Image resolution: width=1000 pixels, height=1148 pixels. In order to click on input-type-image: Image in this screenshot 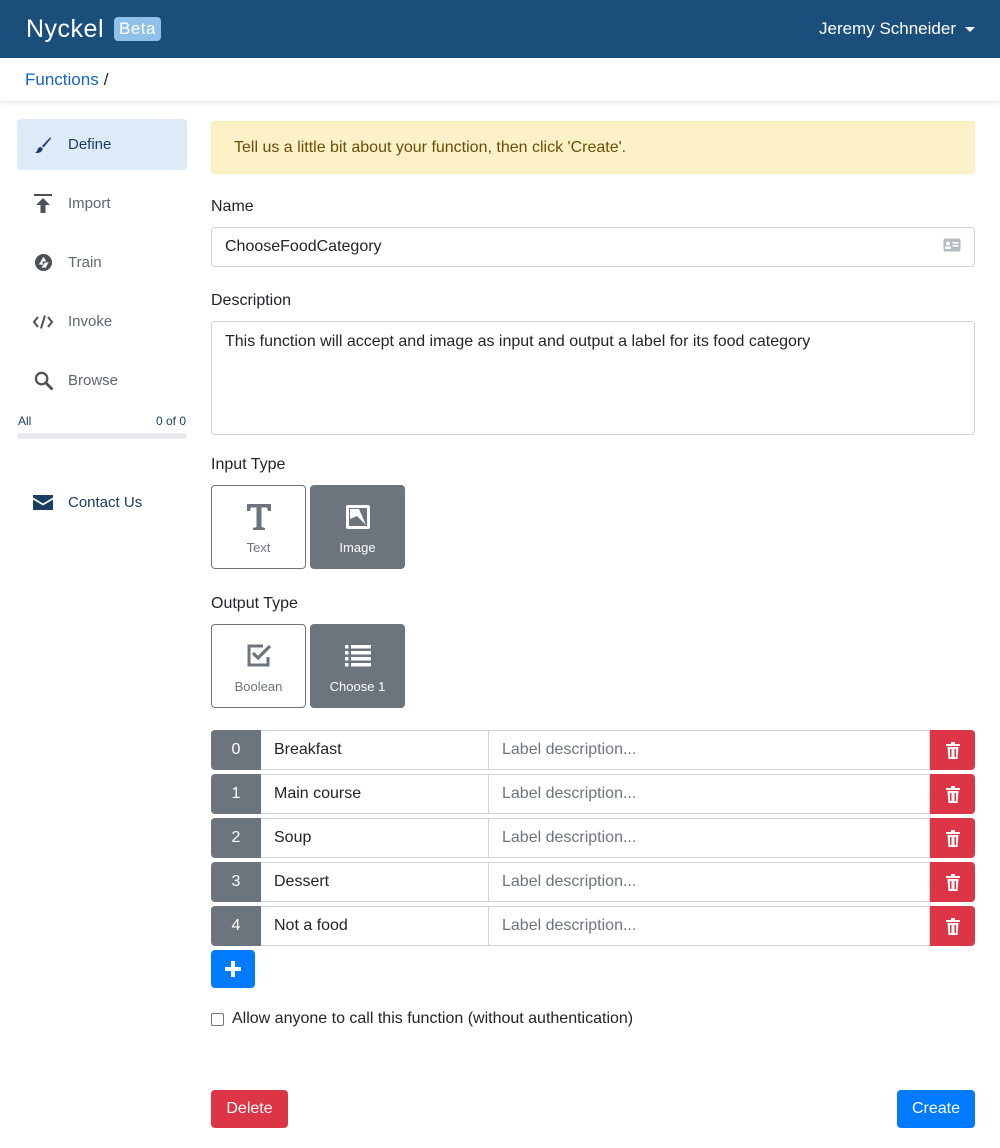, I will do `click(357, 527)`.